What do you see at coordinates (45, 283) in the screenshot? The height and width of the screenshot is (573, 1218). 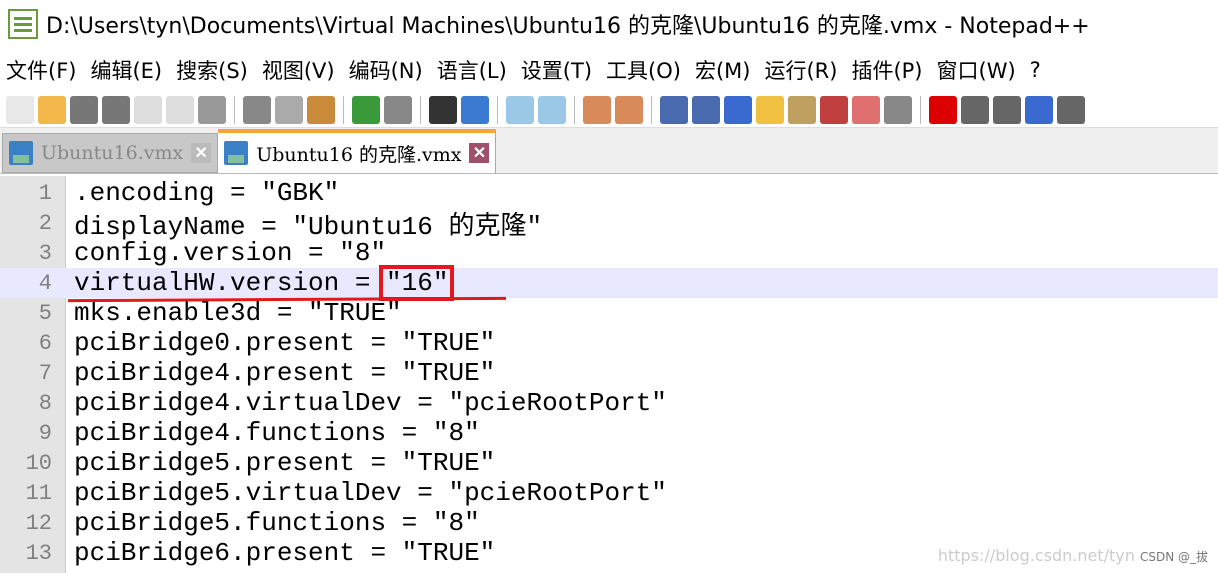 I see `line-number: 4` at bounding box center [45, 283].